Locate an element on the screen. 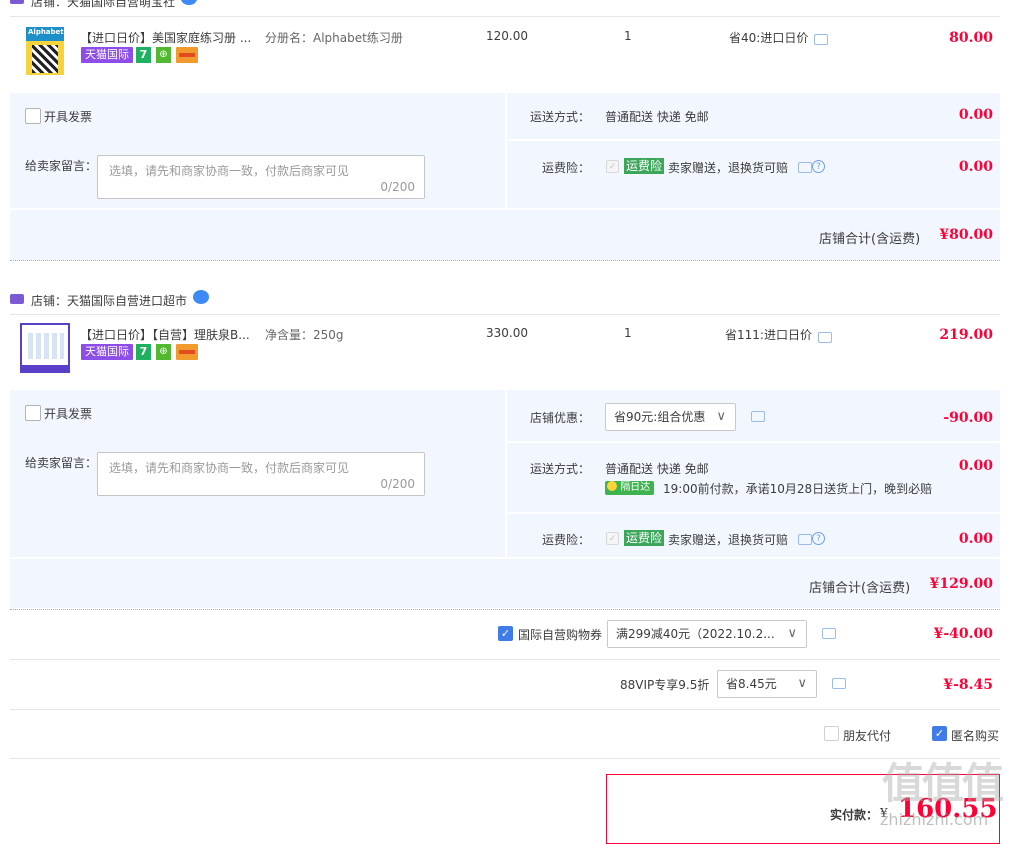 The image size is (1028, 844). delivery-tag-text: 隔日达 is located at coordinates (635, 487).